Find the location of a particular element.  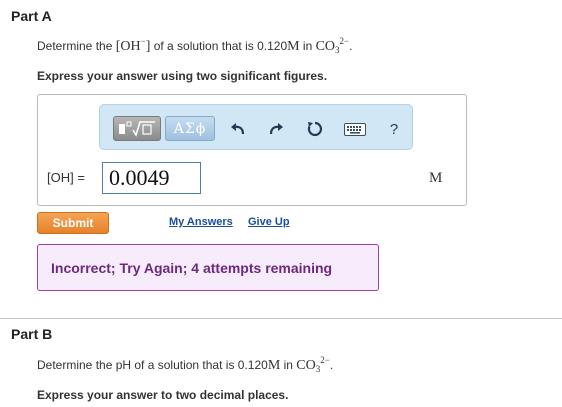

section-divider is located at coordinates (281, 318).